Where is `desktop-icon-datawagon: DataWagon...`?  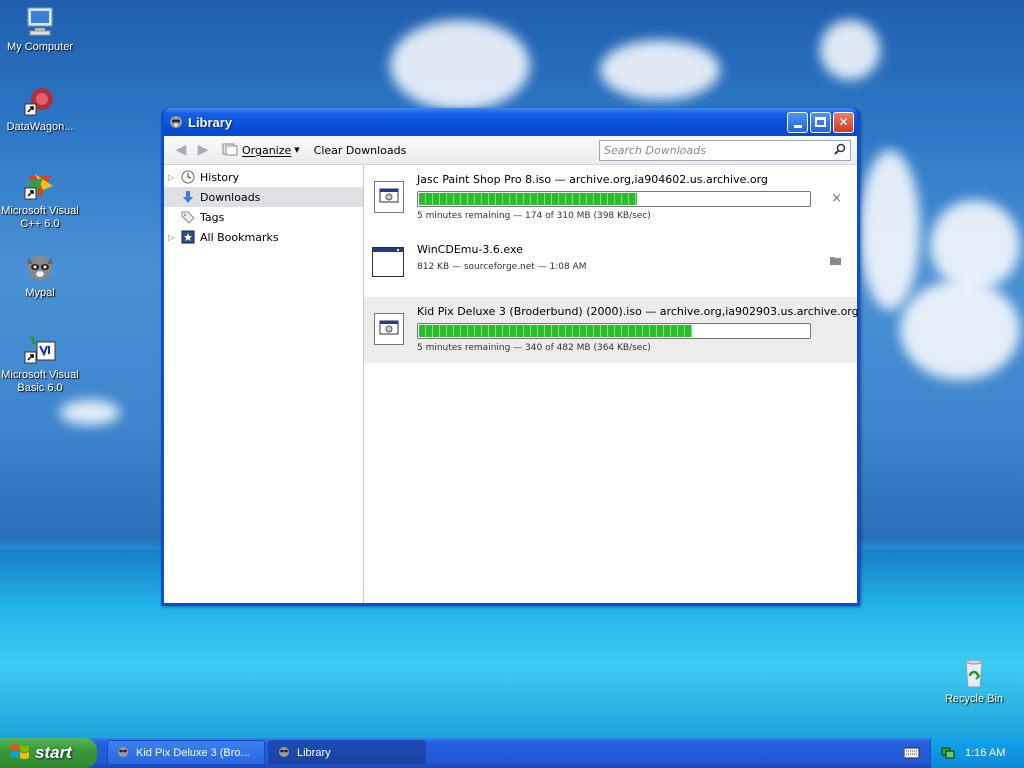 desktop-icon-datawagon: DataWagon... is located at coordinates (40, 109).